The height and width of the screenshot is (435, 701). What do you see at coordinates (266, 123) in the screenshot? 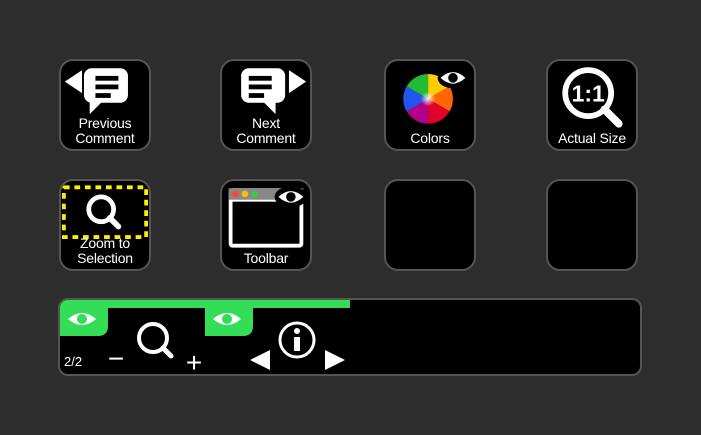
I see `key-label-line1: Next` at bounding box center [266, 123].